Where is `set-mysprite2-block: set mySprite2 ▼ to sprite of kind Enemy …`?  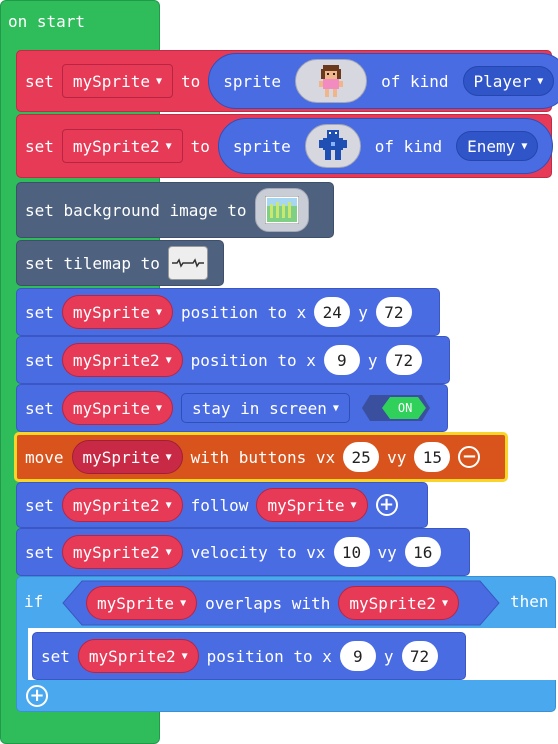
set-mysprite2-block: set mySprite2 ▼ to sprite of kind Enemy … is located at coordinates (285, 146).